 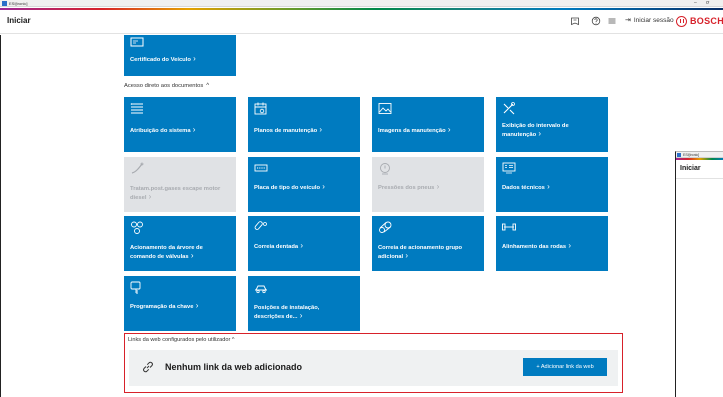 What do you see at coordinates (234, 367) in the screenshot?
I see `empty-state-text: Nenhum link da web adicionado` at bounding box center [234, 367].